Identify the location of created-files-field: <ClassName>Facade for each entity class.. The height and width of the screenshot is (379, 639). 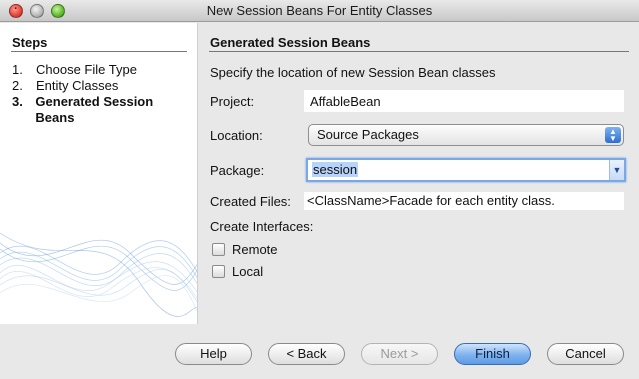
(464, 201).